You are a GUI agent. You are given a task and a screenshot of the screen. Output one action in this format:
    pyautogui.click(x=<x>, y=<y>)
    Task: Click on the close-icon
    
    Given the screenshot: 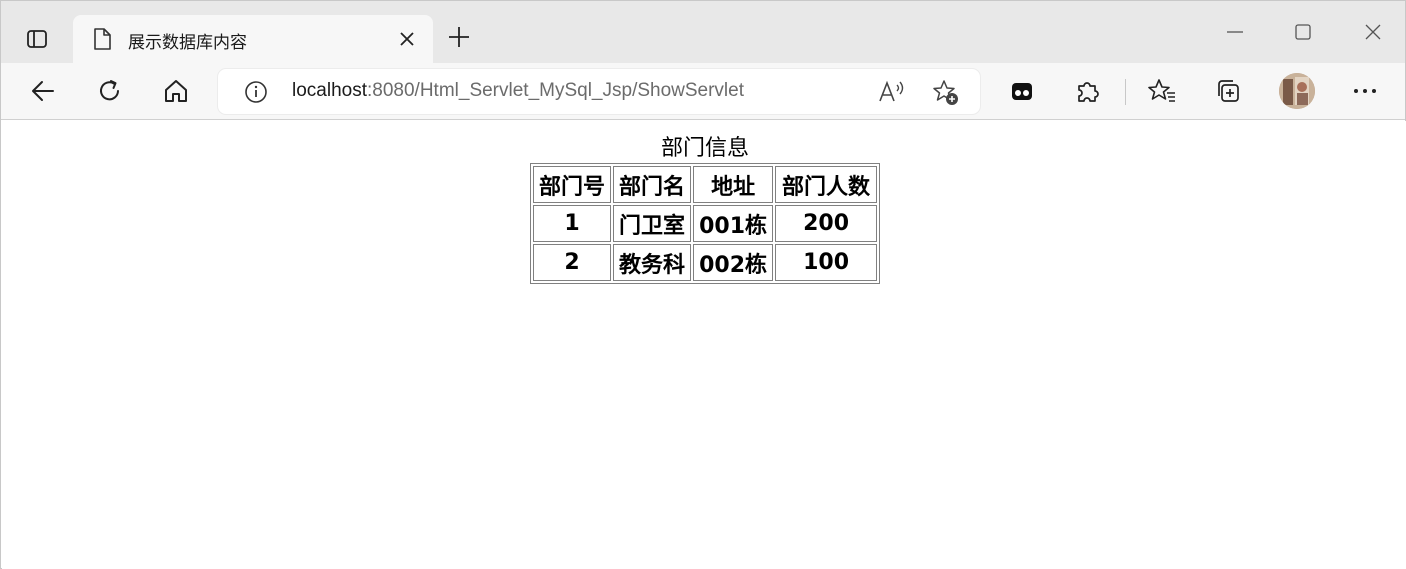 What is the action you would take?
    pyautogui.click(x=407, y=39)
    